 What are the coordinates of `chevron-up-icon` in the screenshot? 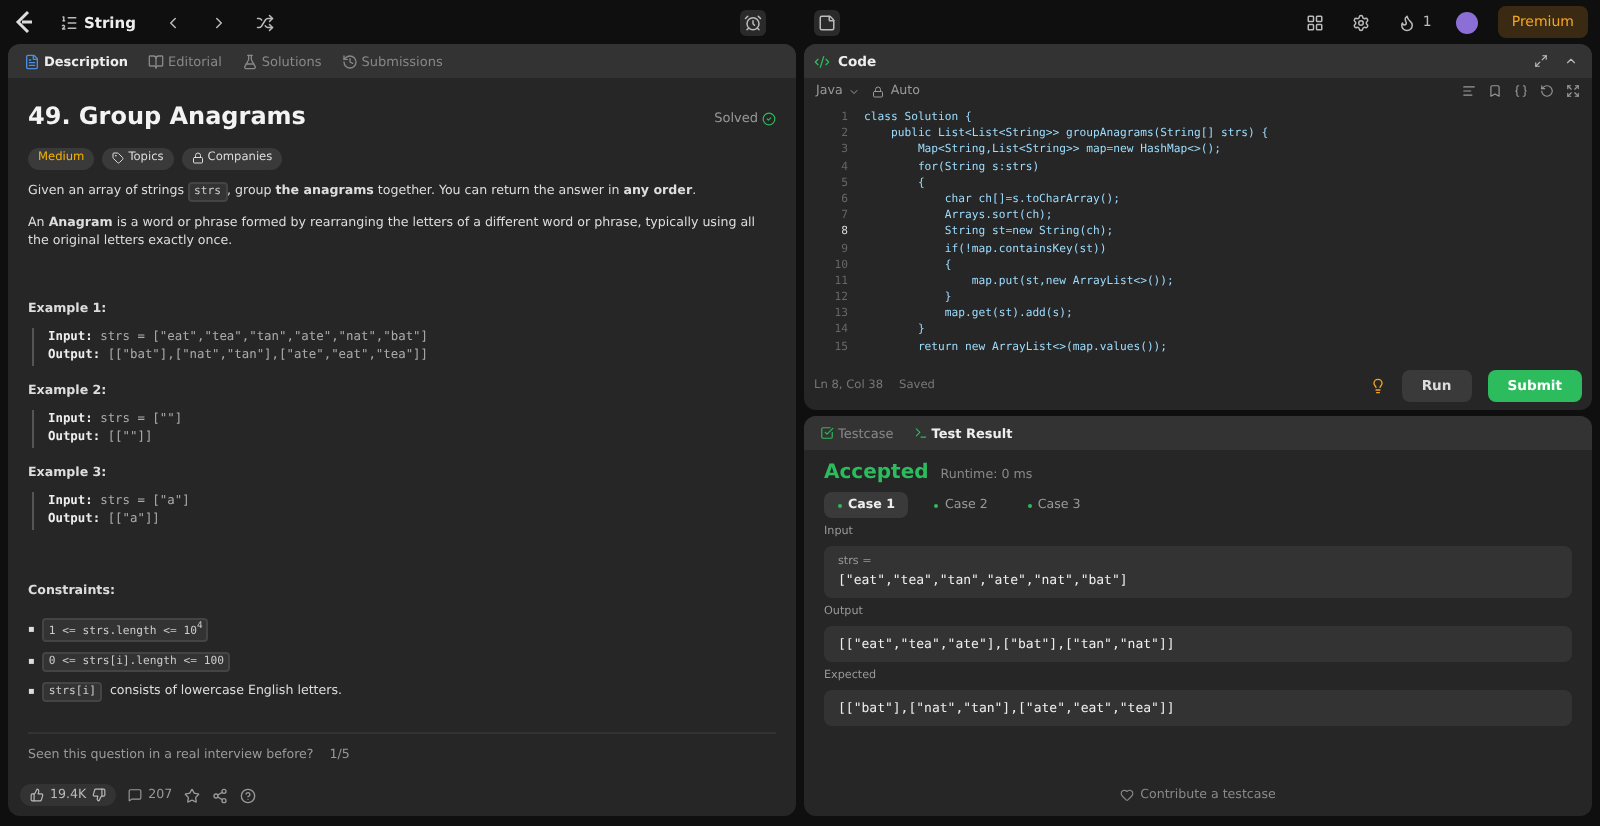 It's located at (1571, 61).